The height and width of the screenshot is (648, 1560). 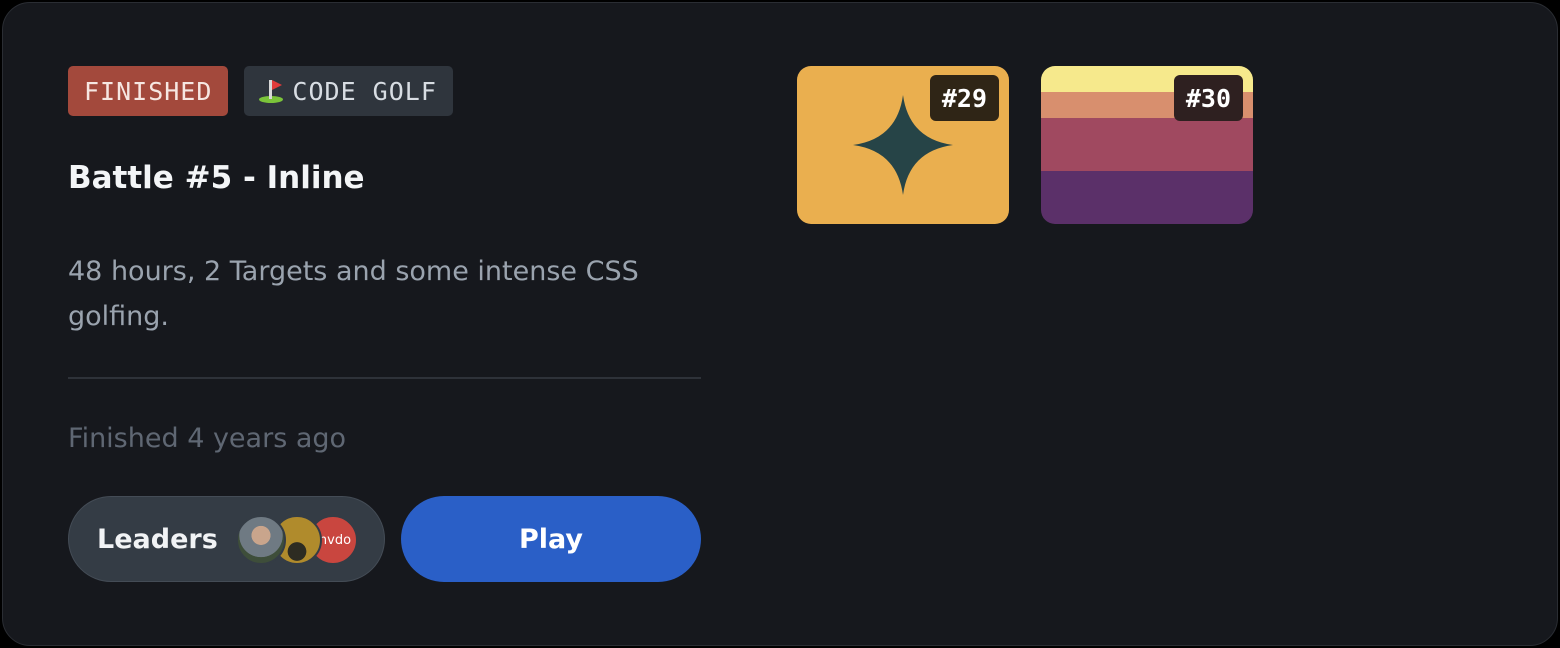 What do you see at coordinates (271, 91) in the screenshot?
I see `golf-flag-icon` at bounding box center [271, 91].